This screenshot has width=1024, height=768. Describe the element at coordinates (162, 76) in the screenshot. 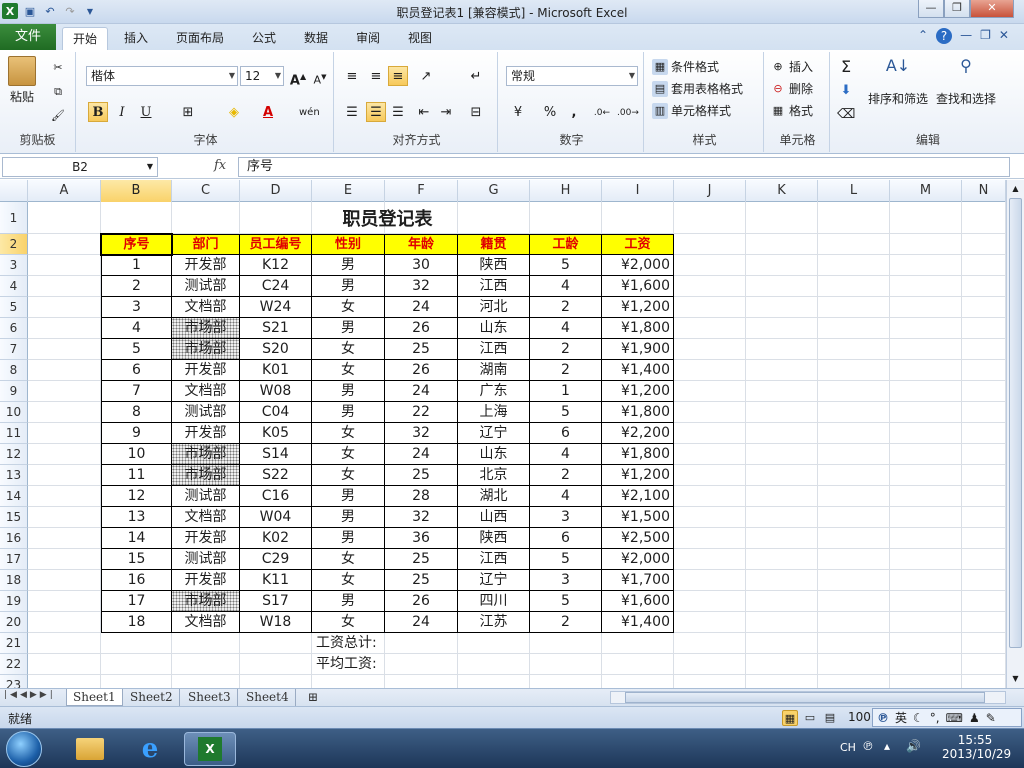

I see `font-name-select: 楷体 ▼` at that location.